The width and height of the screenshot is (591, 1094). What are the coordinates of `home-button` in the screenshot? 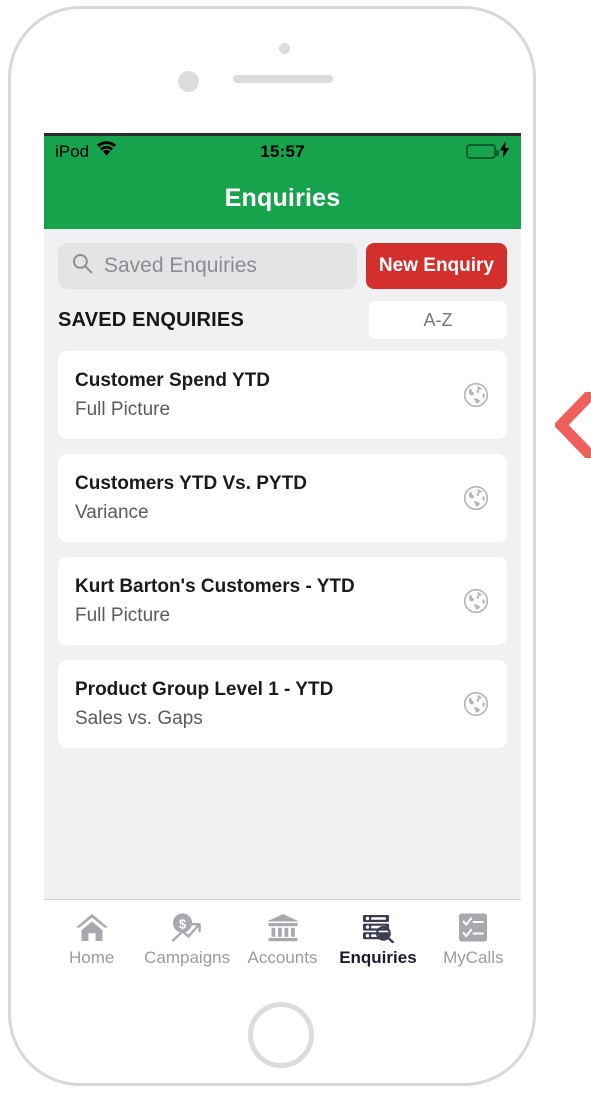 It's located at (281, 1035).